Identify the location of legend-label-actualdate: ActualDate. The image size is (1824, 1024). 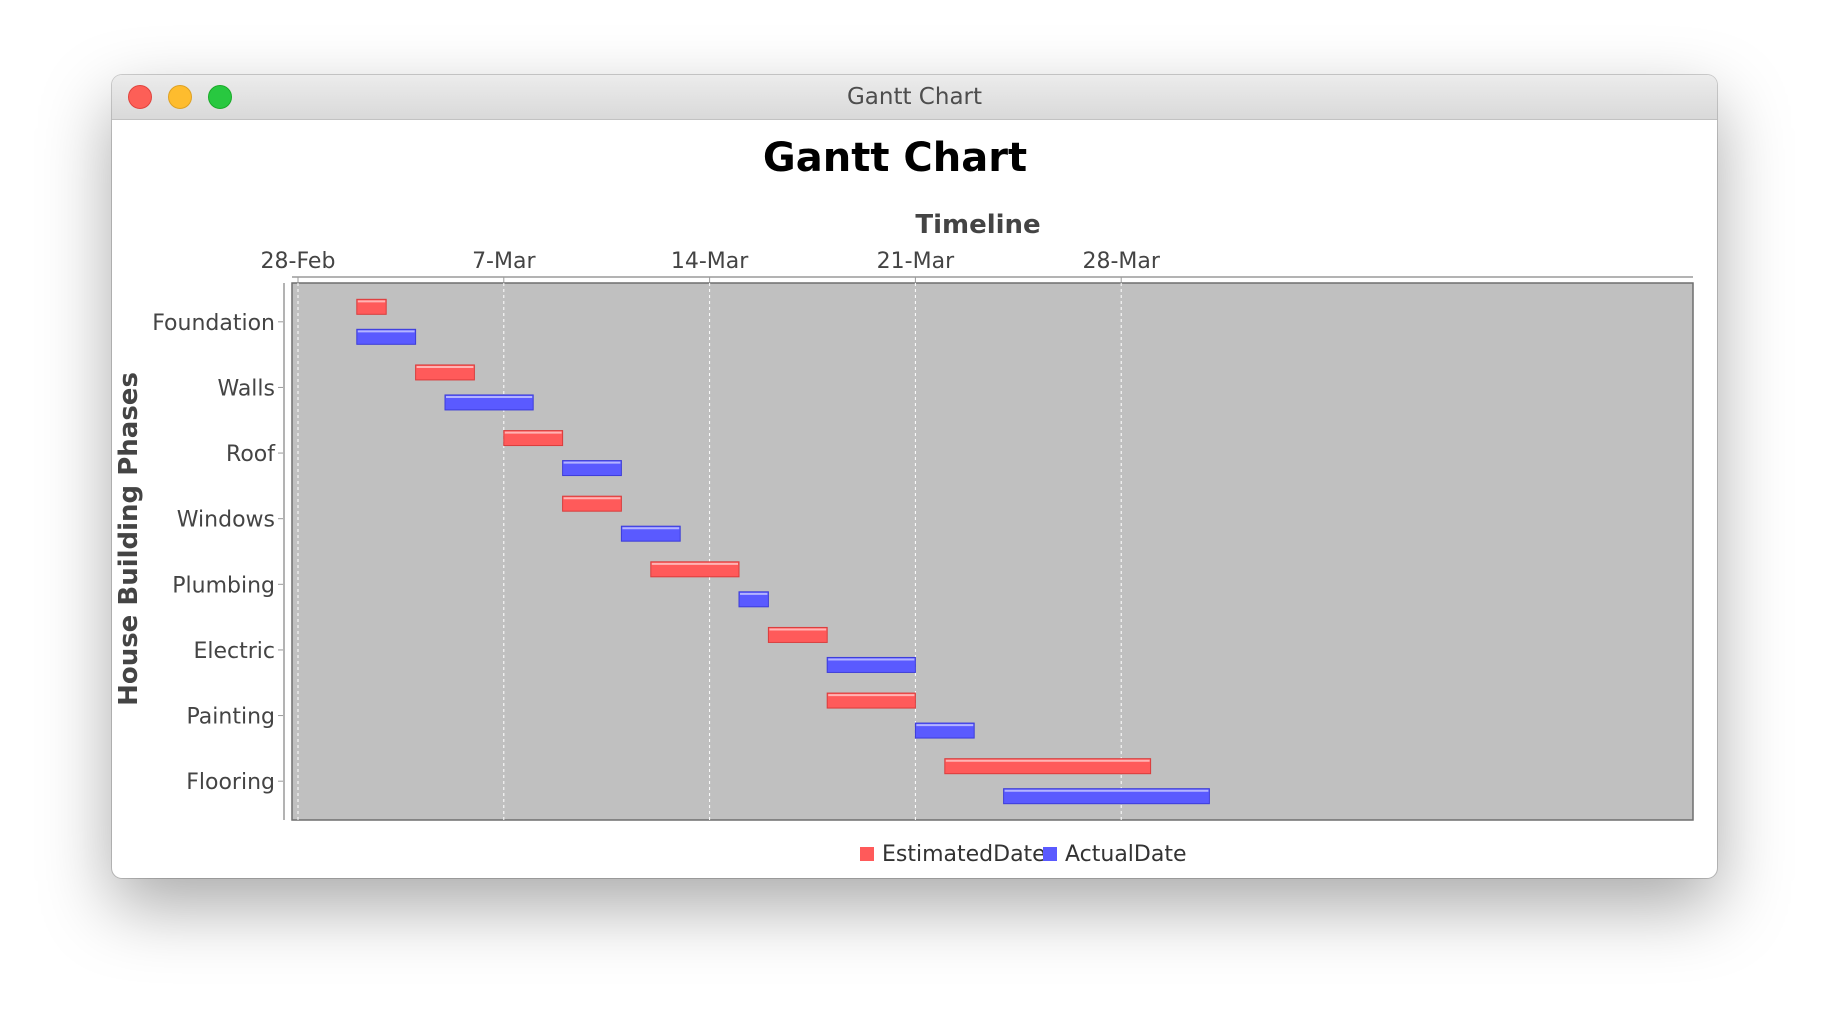
(1126, 854).